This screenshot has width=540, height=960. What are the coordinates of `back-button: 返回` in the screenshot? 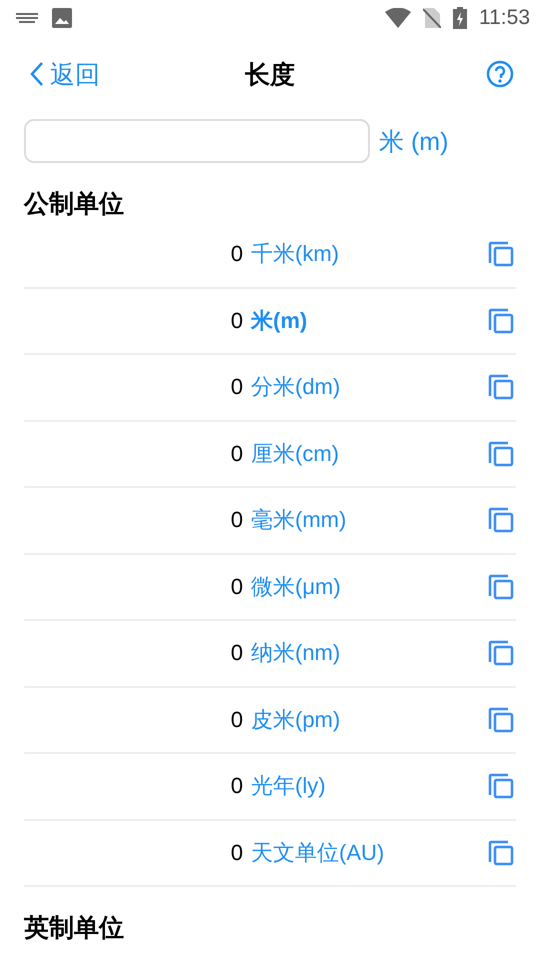 It's located at (65, 74).